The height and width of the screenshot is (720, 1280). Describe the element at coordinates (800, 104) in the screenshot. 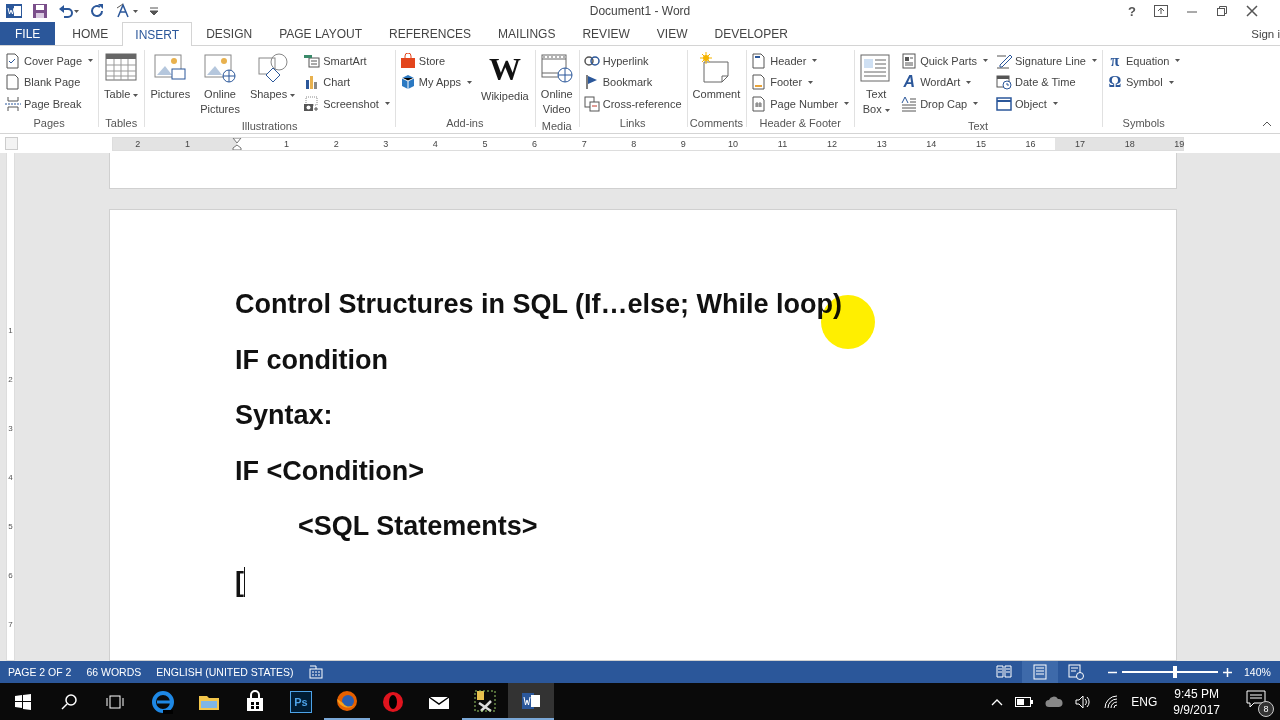

I see `ribbon-button: Page Number` at that location.